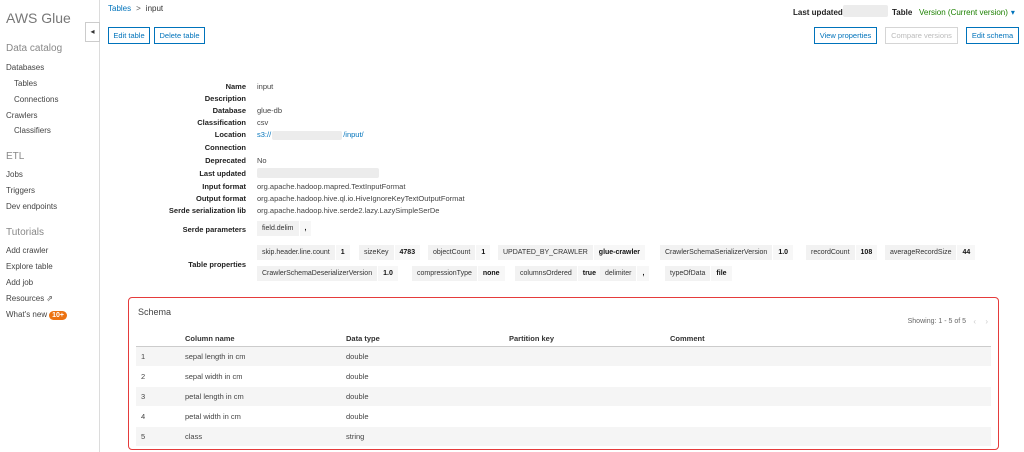 The height and width of the screenshot is (452, 1024). I want to click on param-value: 108, so click(866, 252).